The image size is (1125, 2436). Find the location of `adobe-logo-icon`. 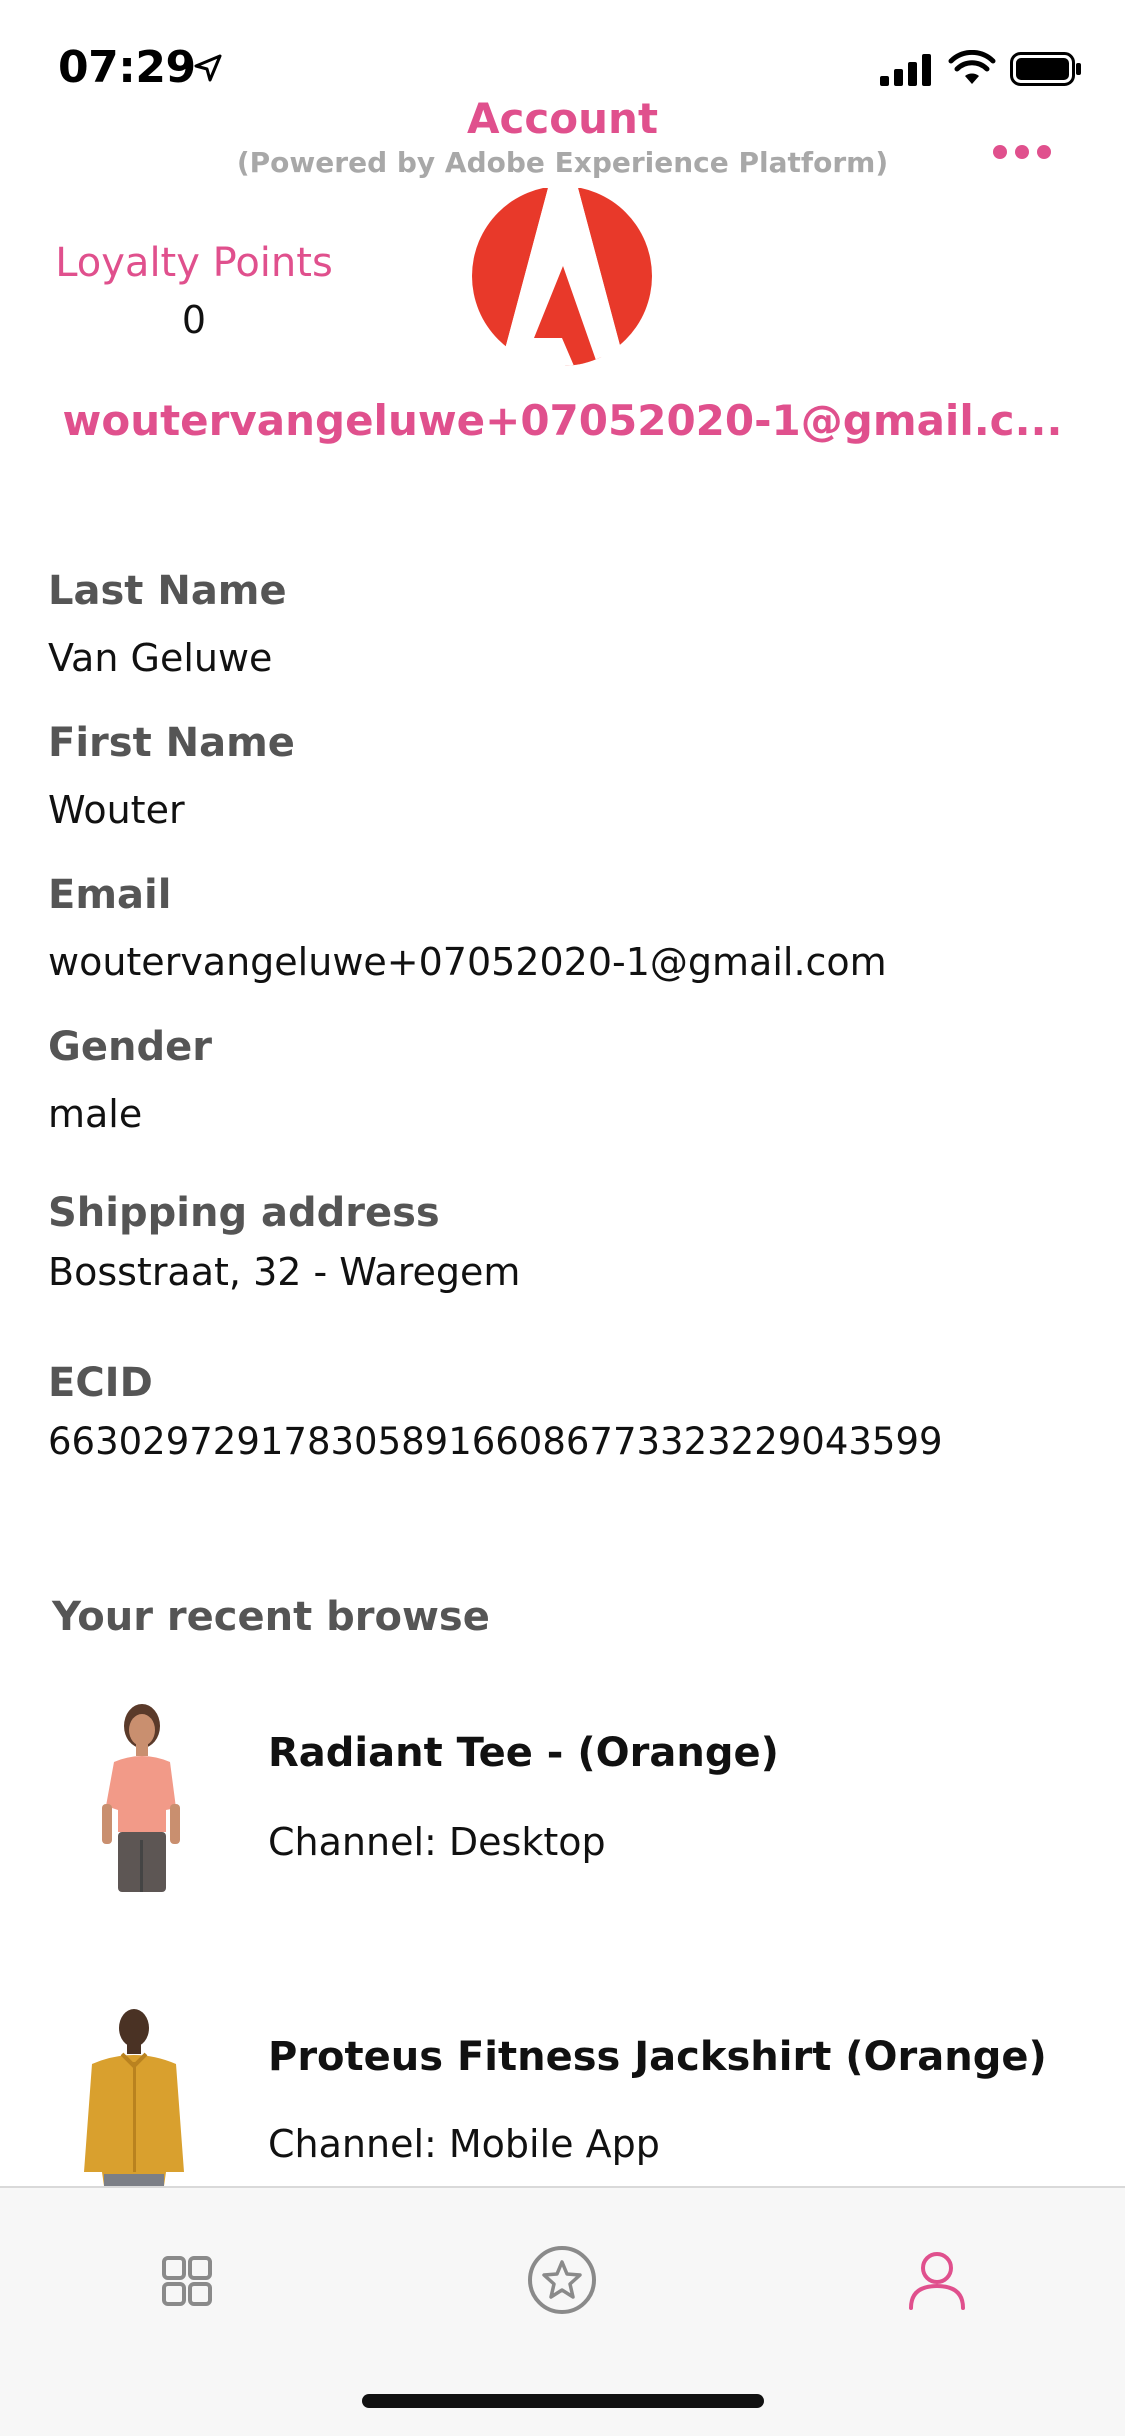

adobe-logo-icon is located at coordinates (562, 277).